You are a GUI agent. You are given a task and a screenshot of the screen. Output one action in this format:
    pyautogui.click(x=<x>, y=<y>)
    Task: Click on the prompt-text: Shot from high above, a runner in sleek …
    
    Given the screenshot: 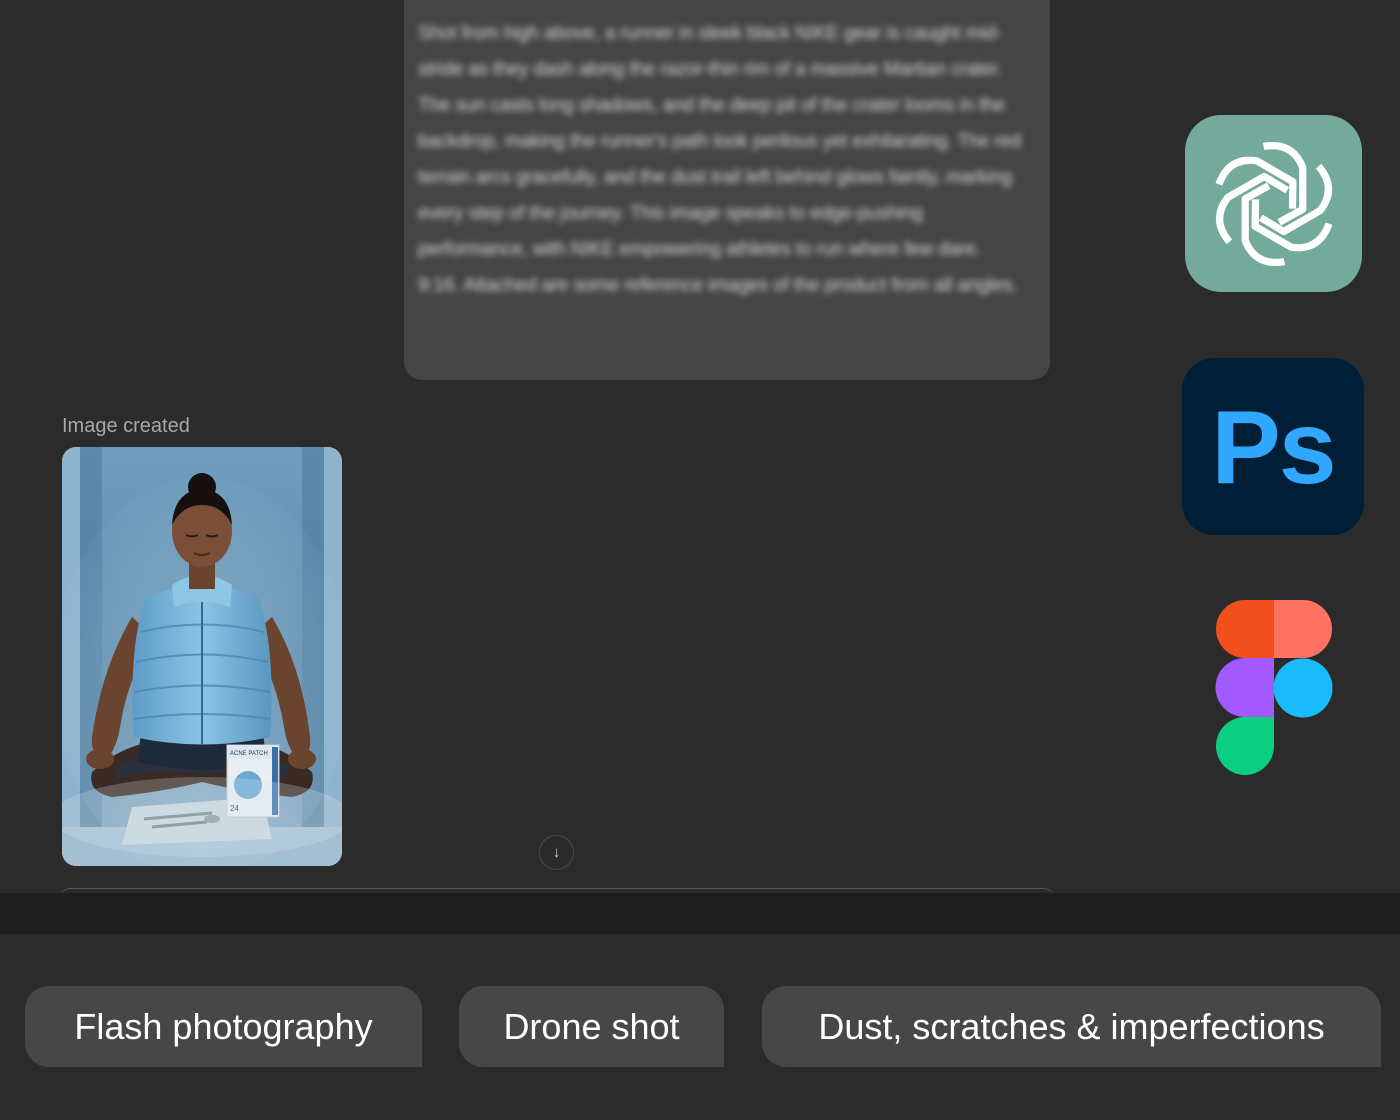 What is the action you would take?
    pyautogui.click(x=720, y=159)
    